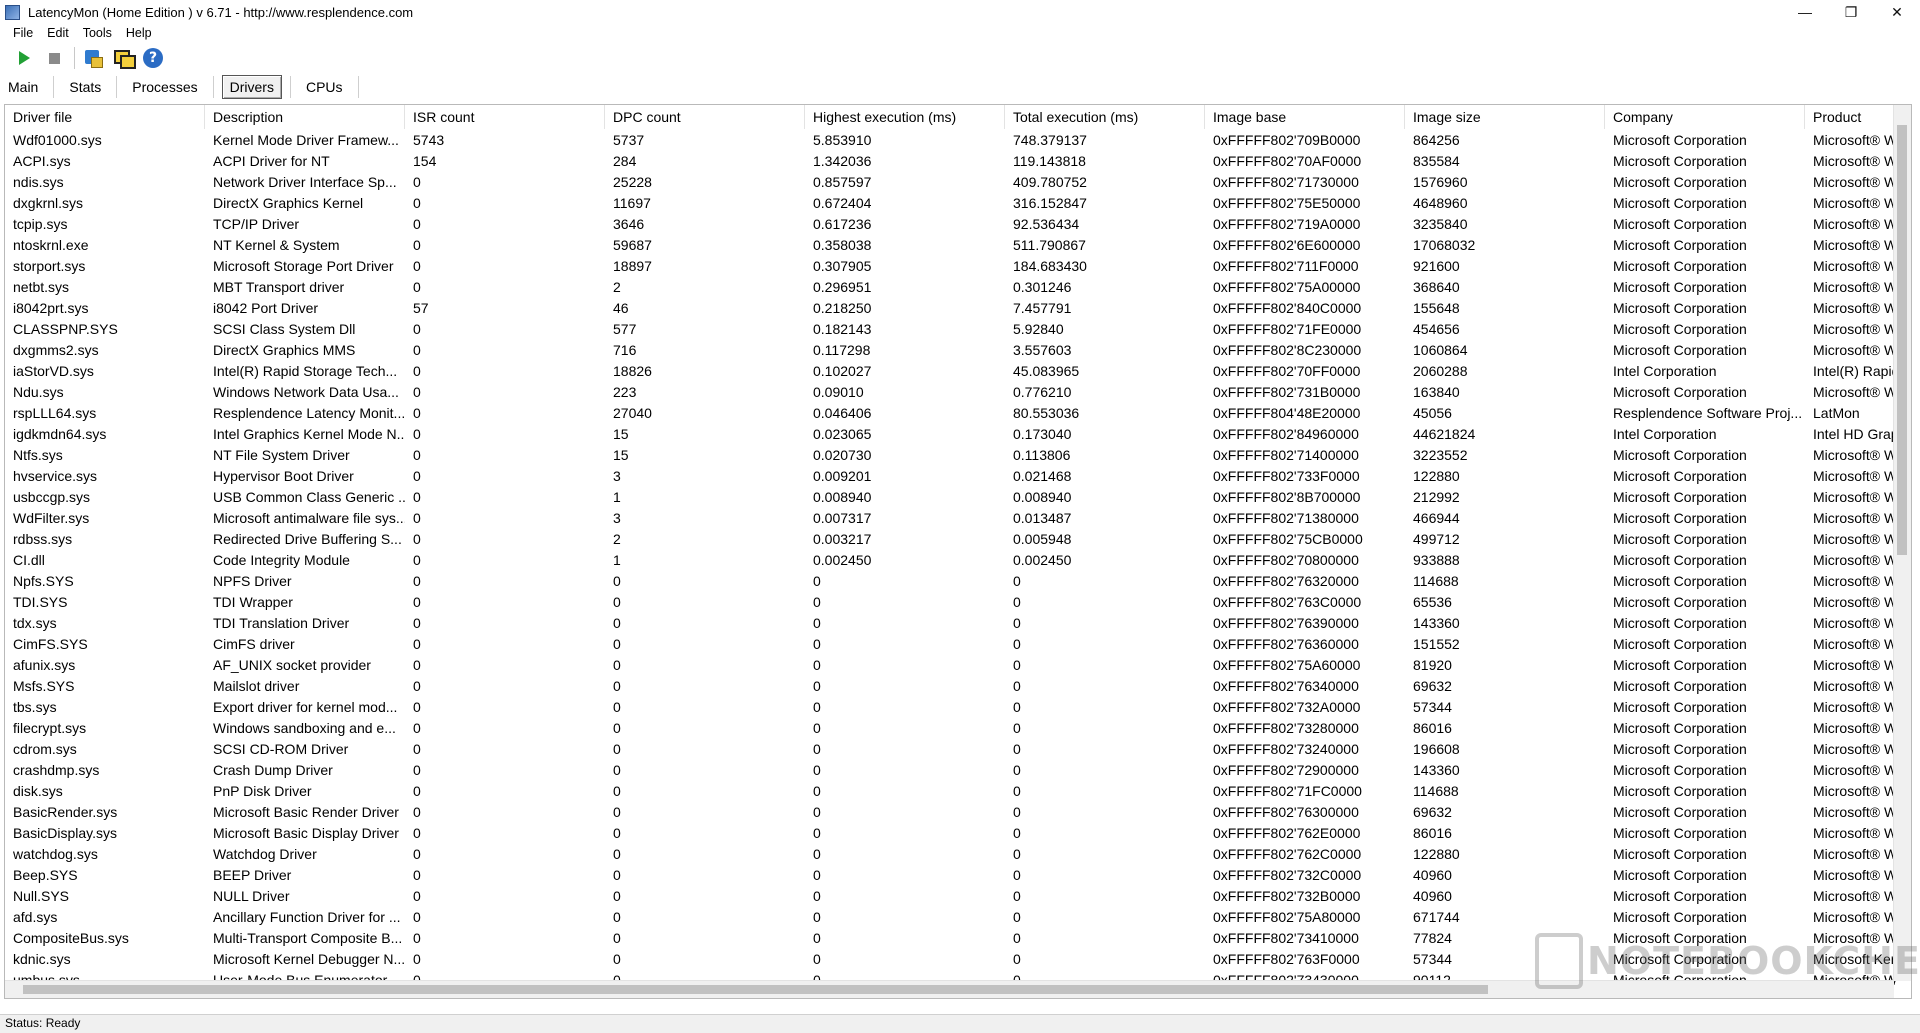 Image resolution: width=1920 pixels, height=1033 pixels. Describe the element at coordinates (139, 33) in the screenshot. I see `menu-help: Help` at that location.